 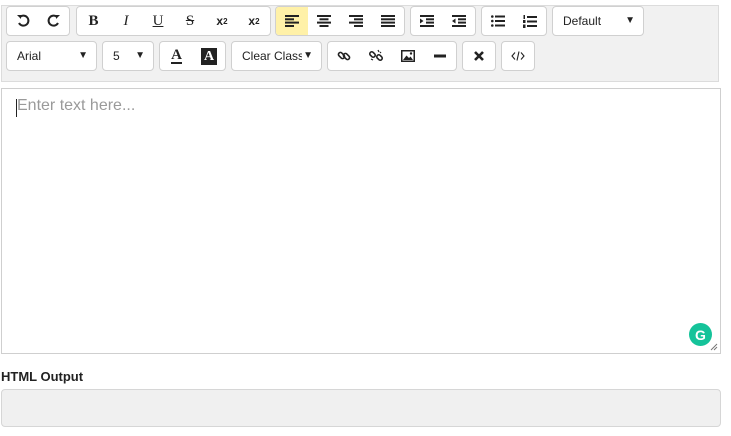 I want to click on align-group, so click(x=340, y=21).